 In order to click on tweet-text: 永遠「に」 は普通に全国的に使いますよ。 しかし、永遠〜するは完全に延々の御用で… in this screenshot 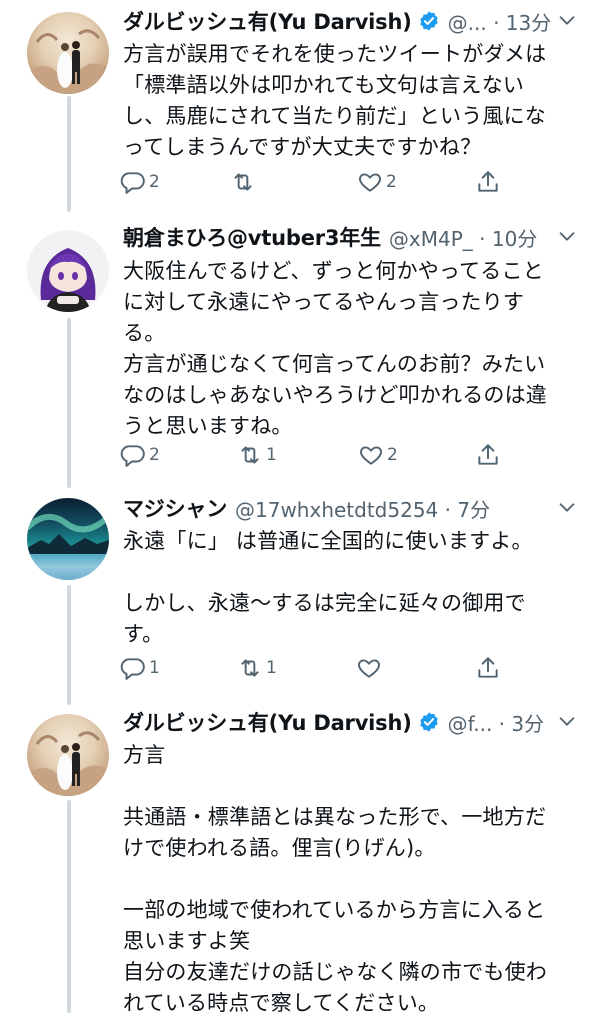, I will do `click(328, 587)`.